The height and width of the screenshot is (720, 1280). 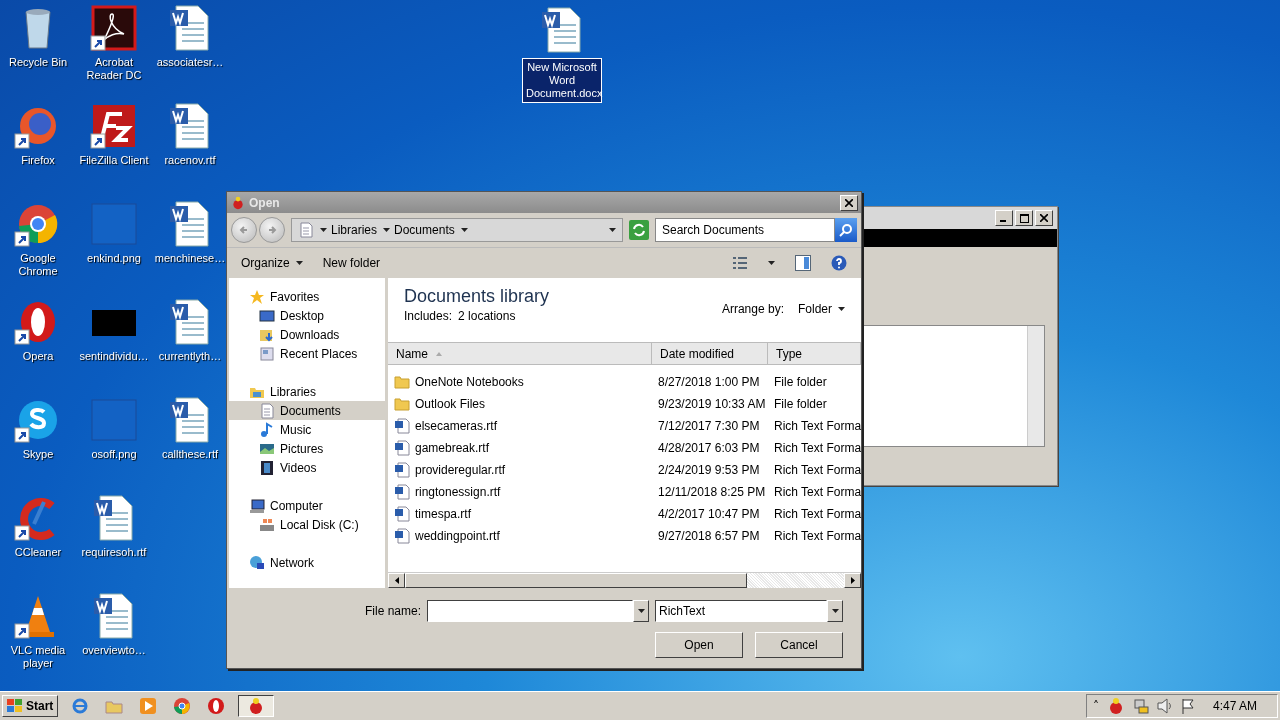 What do you see at coordinates (114, 552) in the screenshot?
I see `desktop-icon-label: requiresoh.rtf` at bounding box center [114, 552].